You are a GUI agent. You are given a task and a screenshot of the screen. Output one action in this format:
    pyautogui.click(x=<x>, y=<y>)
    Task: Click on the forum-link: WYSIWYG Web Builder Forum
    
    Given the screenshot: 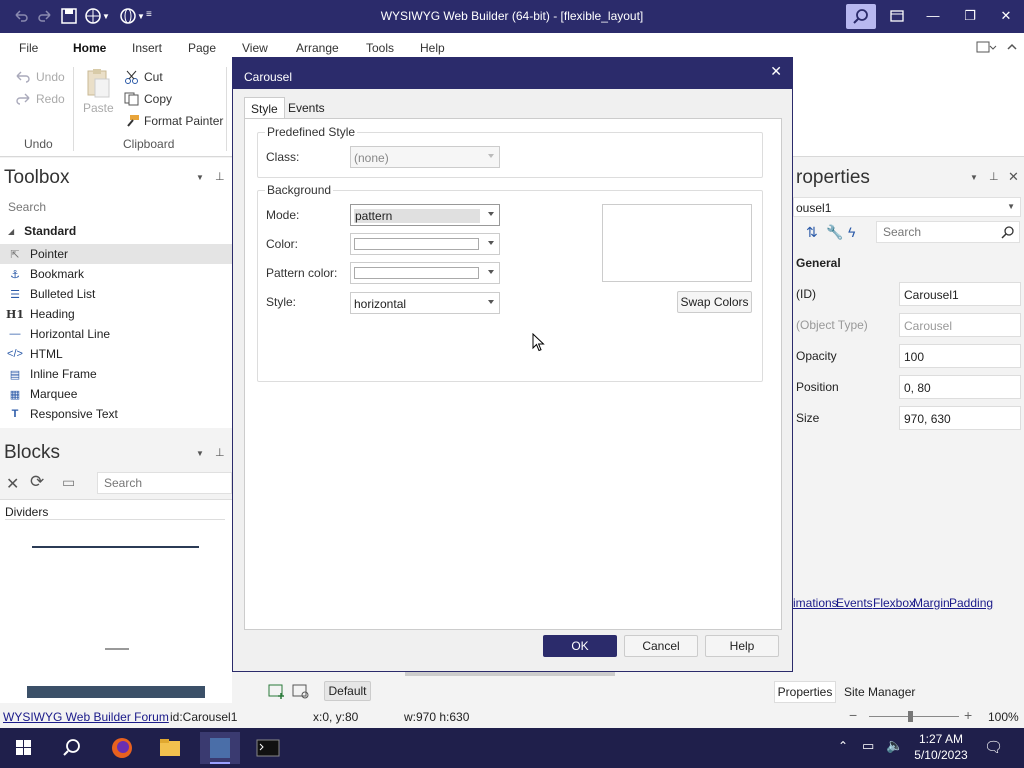 What is the action you would take?
    pyautogui.click(x=86, y=717)
    